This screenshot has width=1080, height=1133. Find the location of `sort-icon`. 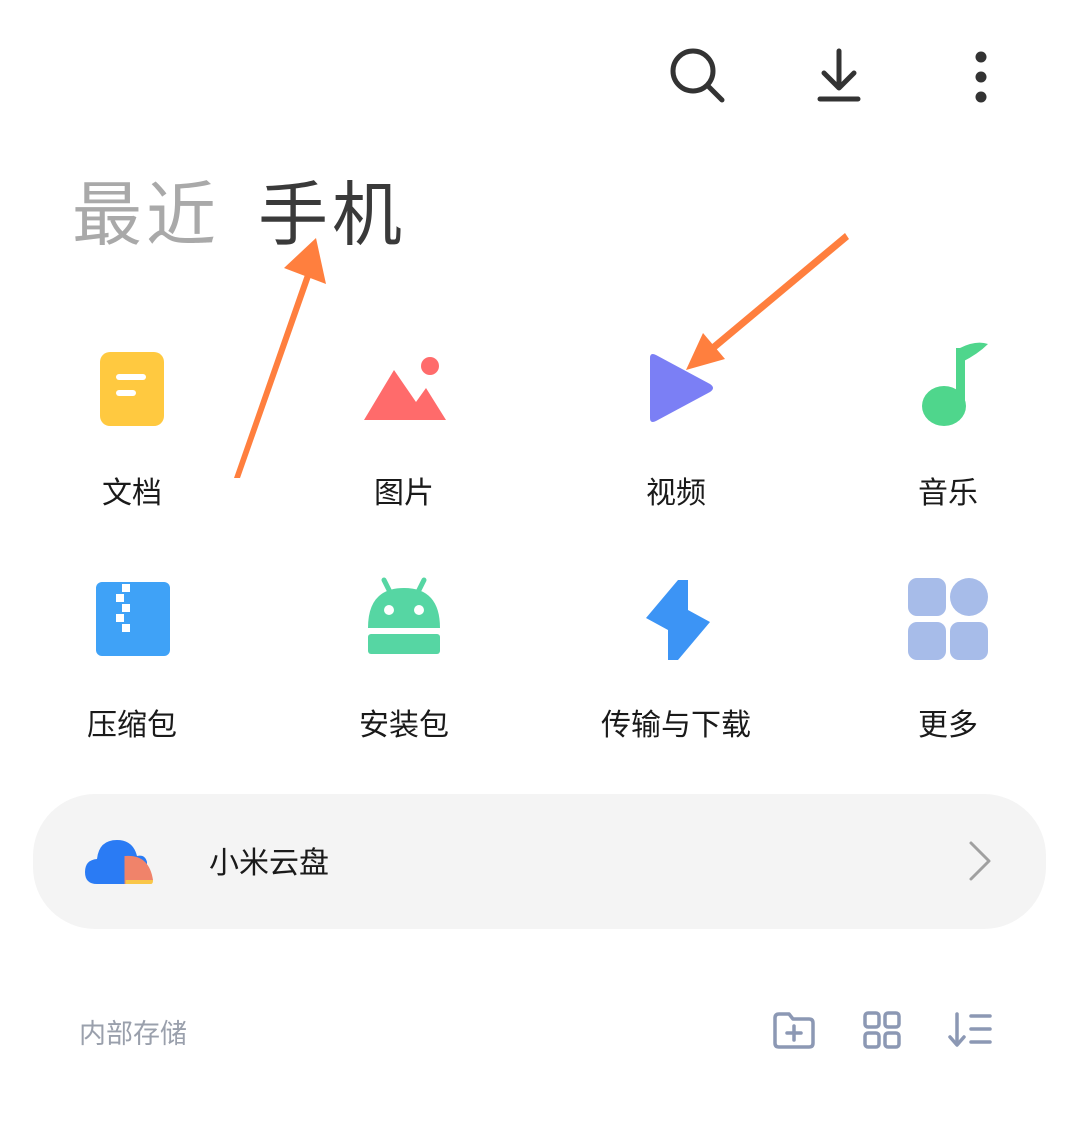

sort-icon is located at coordinates (970, 1029).